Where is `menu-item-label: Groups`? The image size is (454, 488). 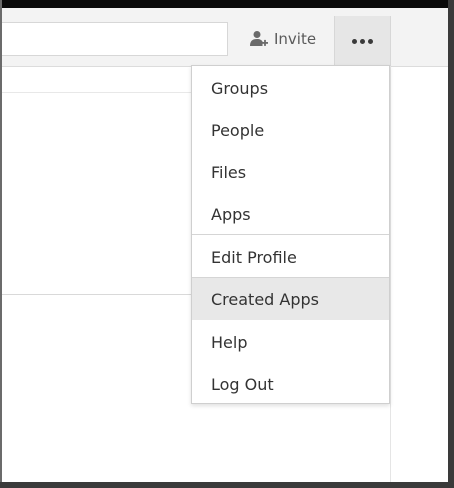 menu-item-label: Groups is located at coordinates (240, 88).